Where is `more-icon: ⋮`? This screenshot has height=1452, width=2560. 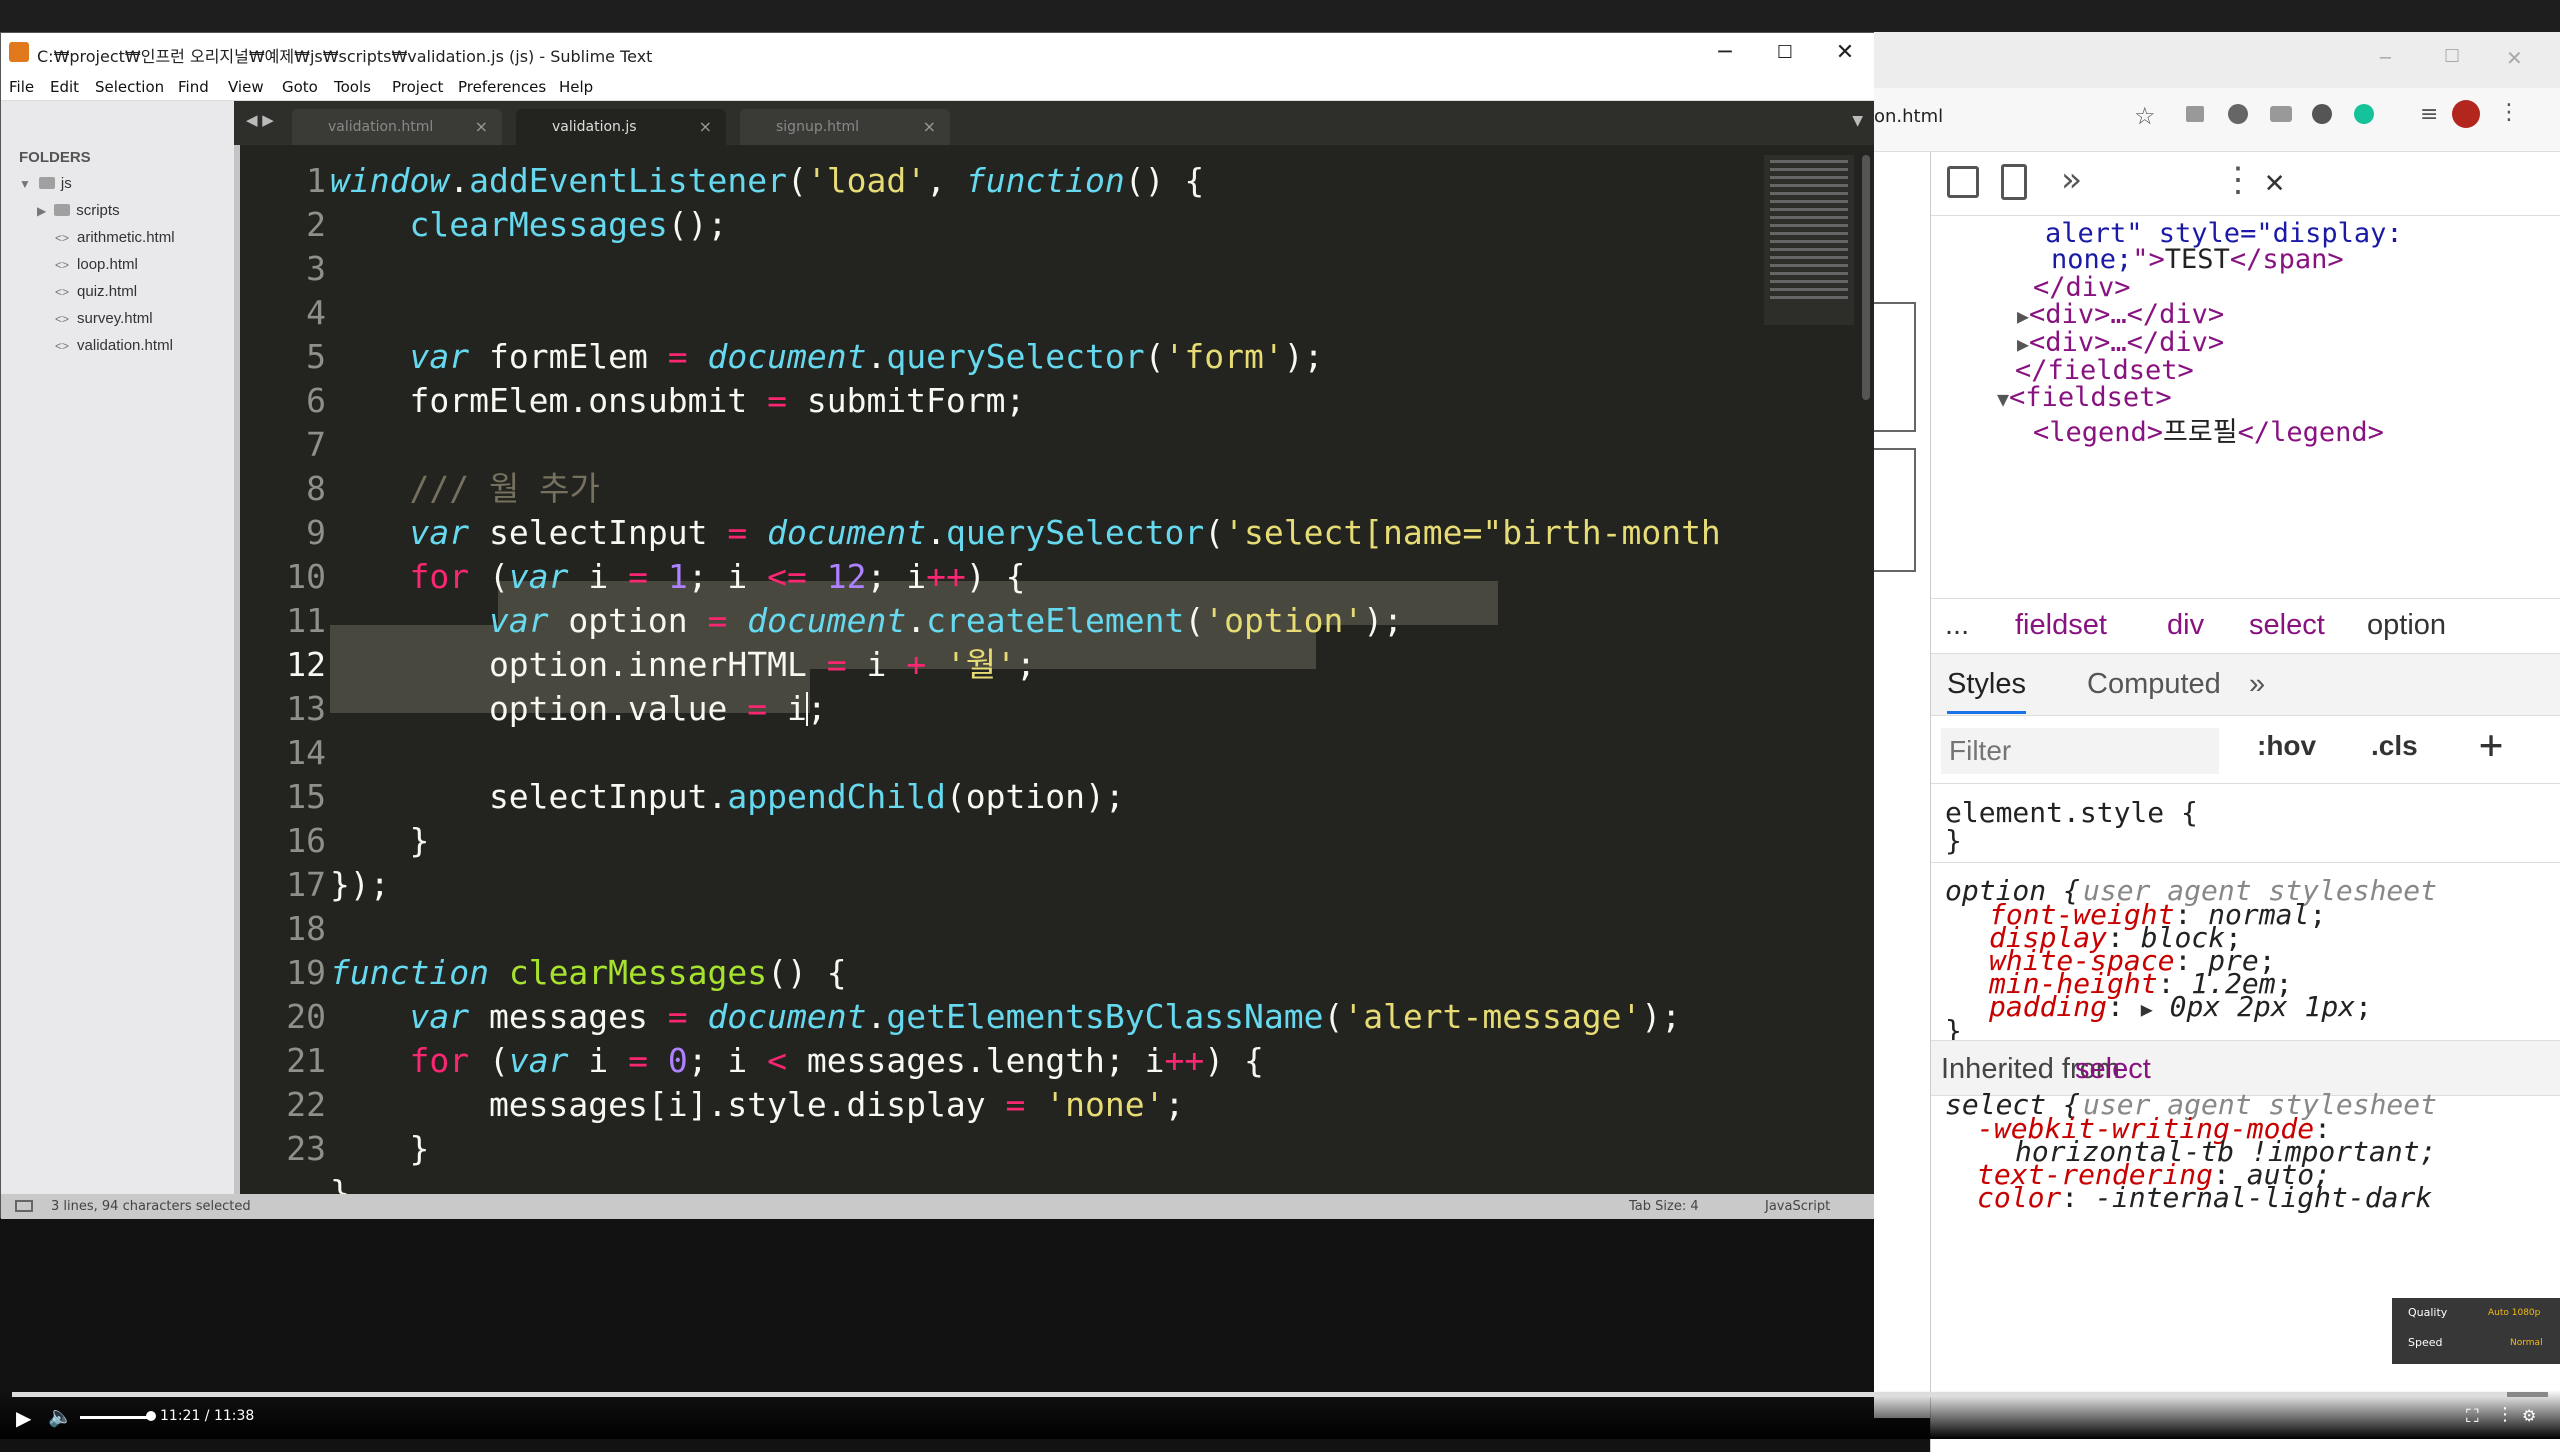
more-icon: ⋮ is located at coordinates (2505, 1414).